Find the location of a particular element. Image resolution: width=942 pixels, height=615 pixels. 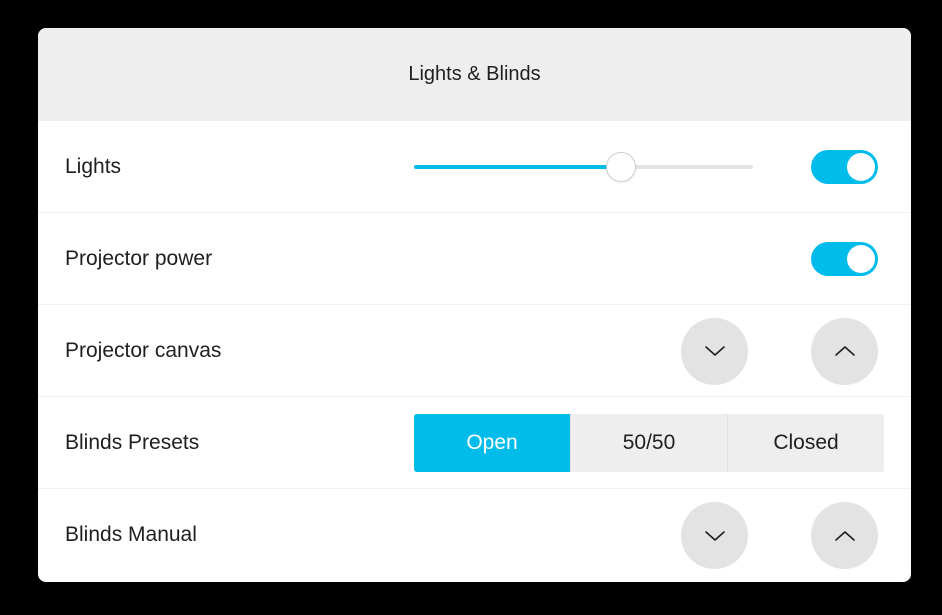

projector-canvas-label: Projector canvas is located at coordinates (143, 350).